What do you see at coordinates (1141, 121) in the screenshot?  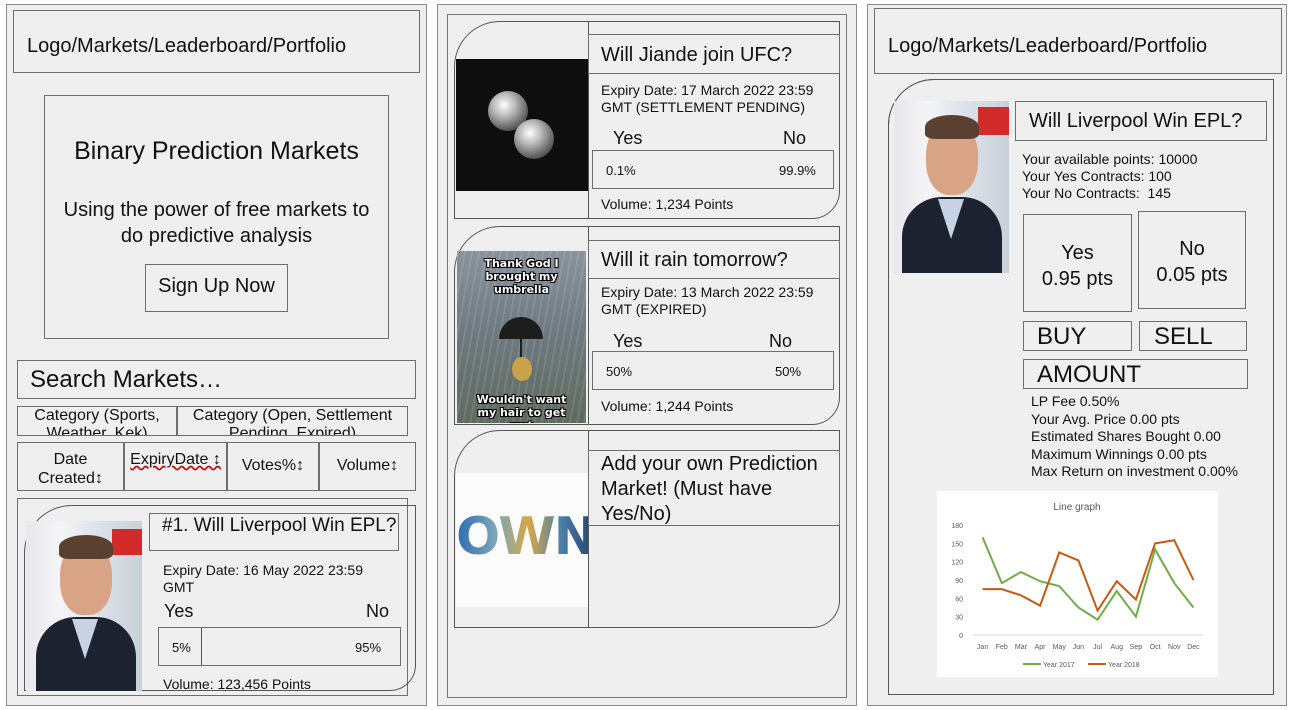 I see `market-title: Will Liverpool Win EPL?` at bounding box center [1141, 121].